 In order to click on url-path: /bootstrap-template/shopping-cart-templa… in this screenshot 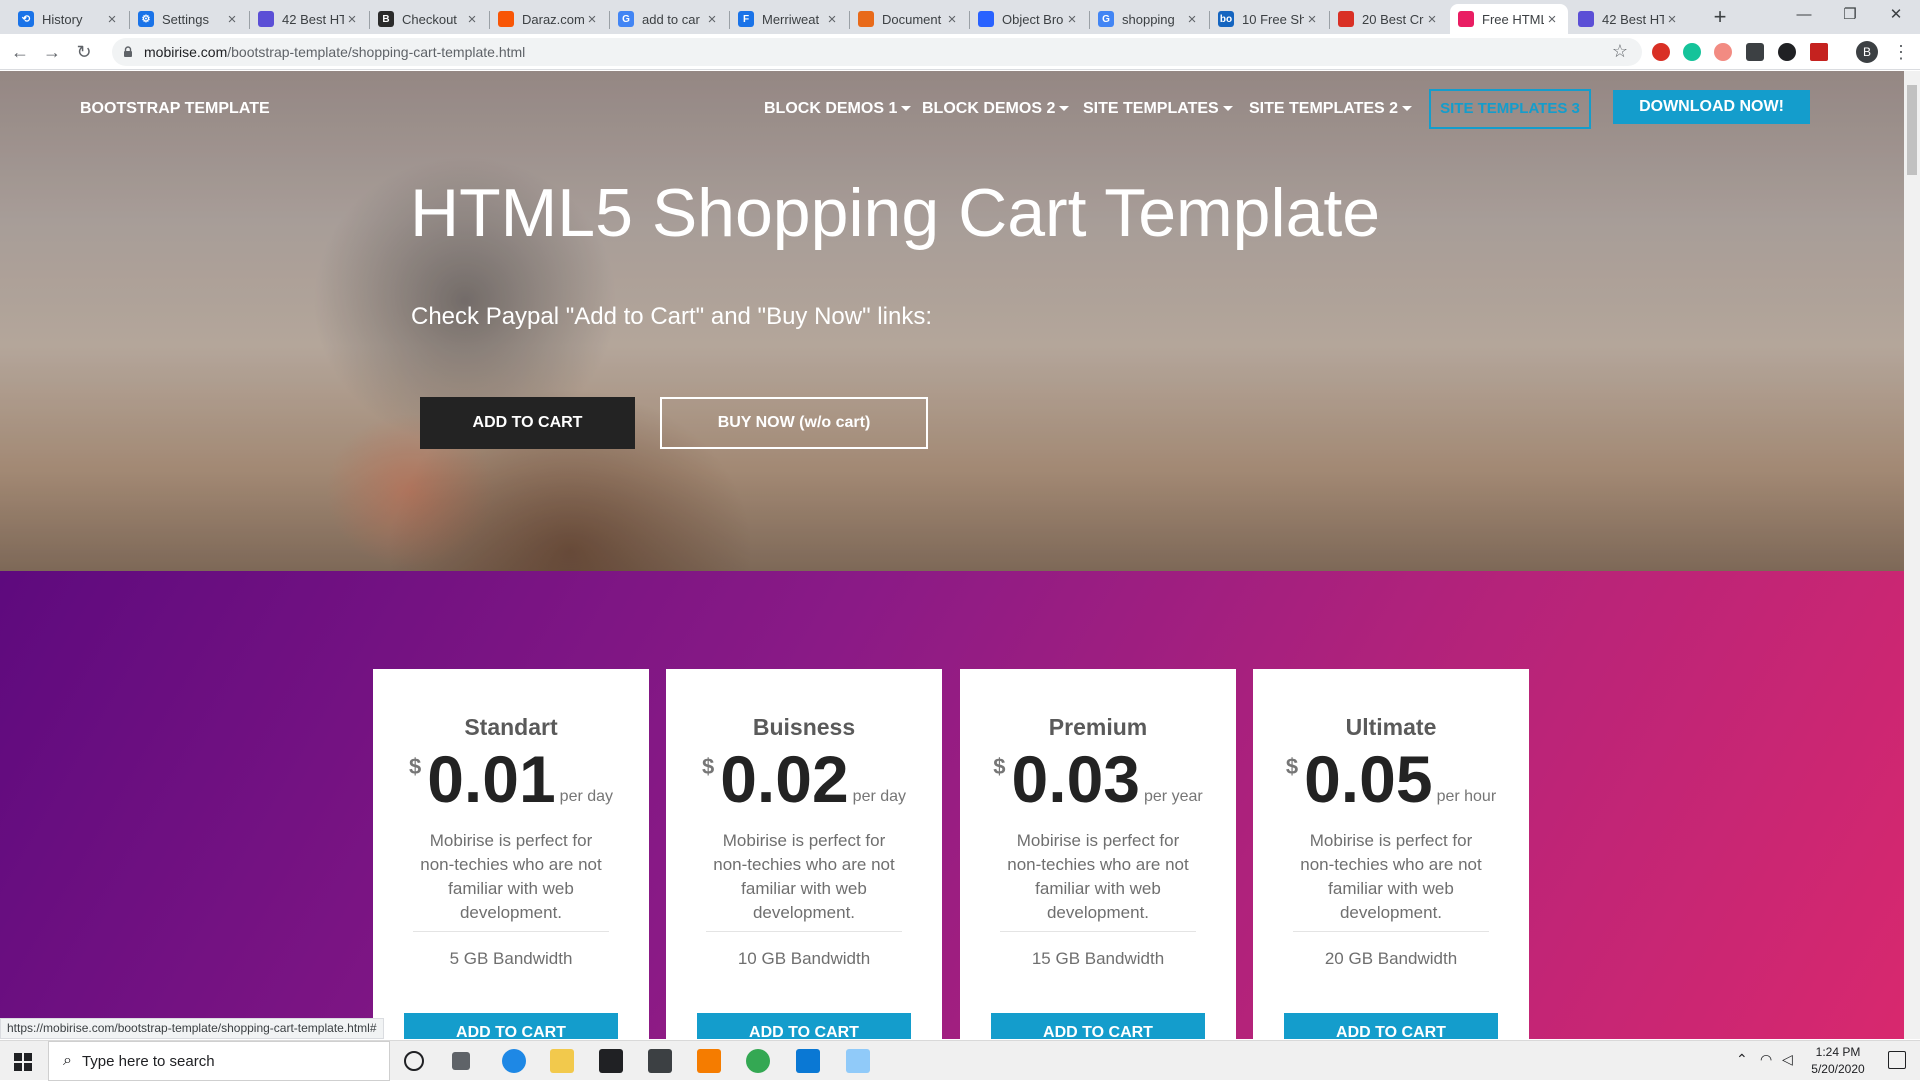, I will do `click(376, 52)`.